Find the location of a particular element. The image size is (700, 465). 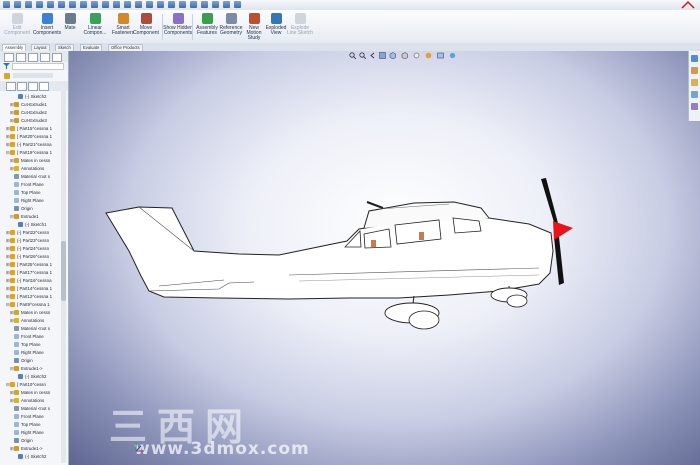

tree-node: ⊞ (-) Part26^cessn is located at coordinates (27, 257).